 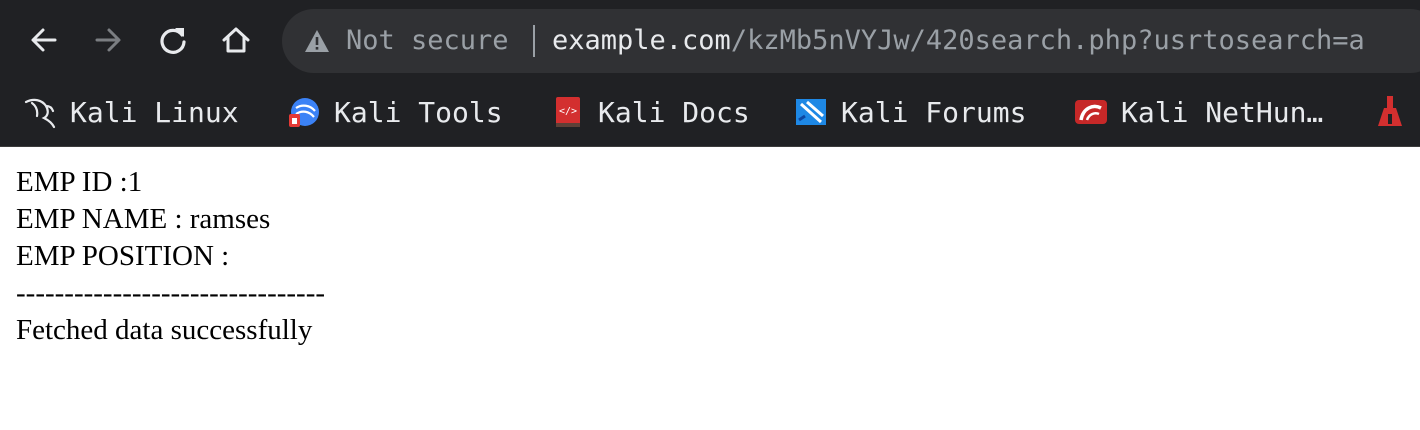 I want to click on reload-button, so click(x=173, y=40).